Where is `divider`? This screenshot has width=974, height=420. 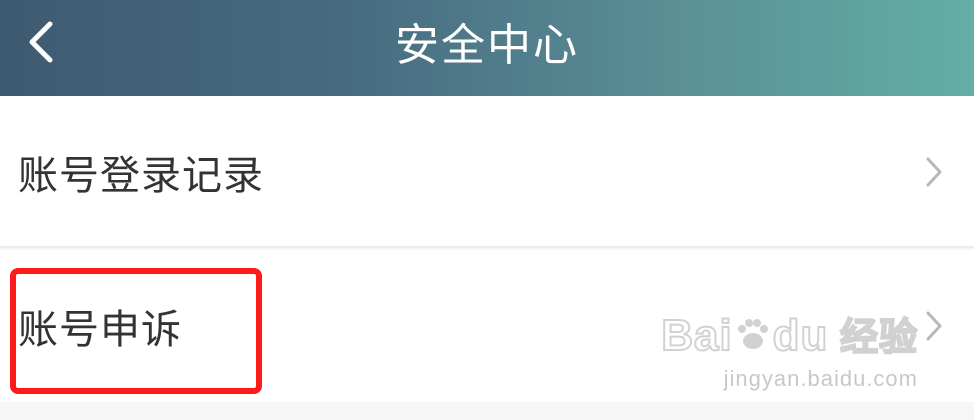
divider is located at coordinates (487, 247).